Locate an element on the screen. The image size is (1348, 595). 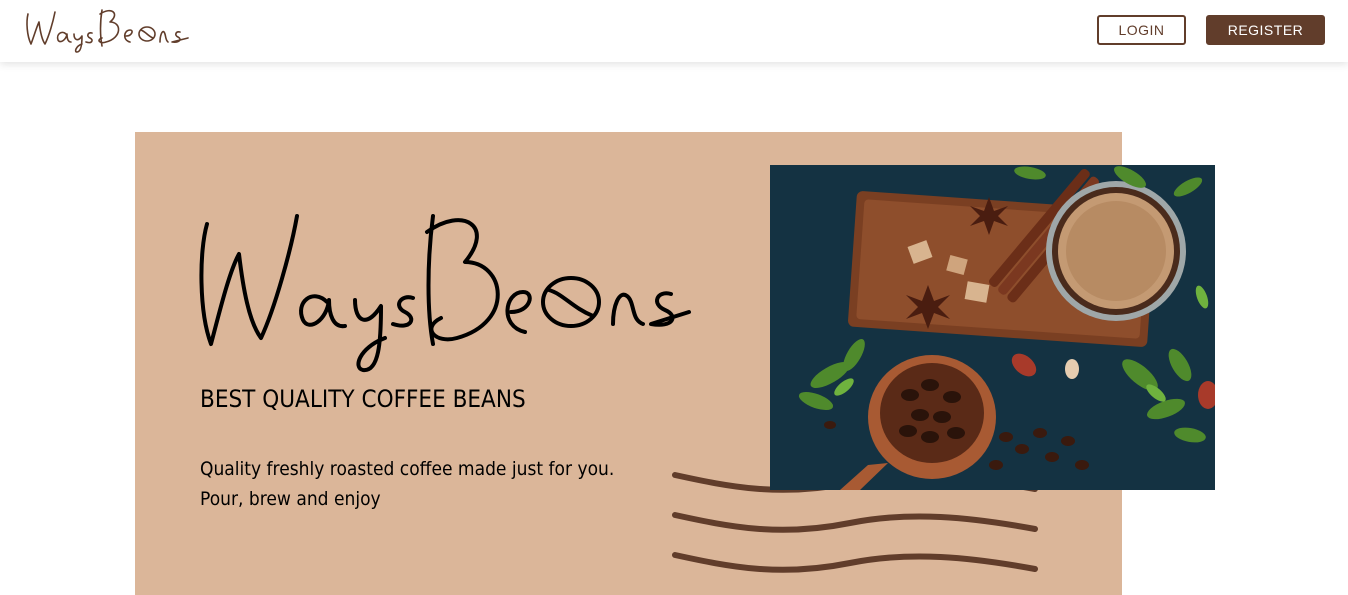
register-button: REGISTER is located at coordinates (1265, 30).